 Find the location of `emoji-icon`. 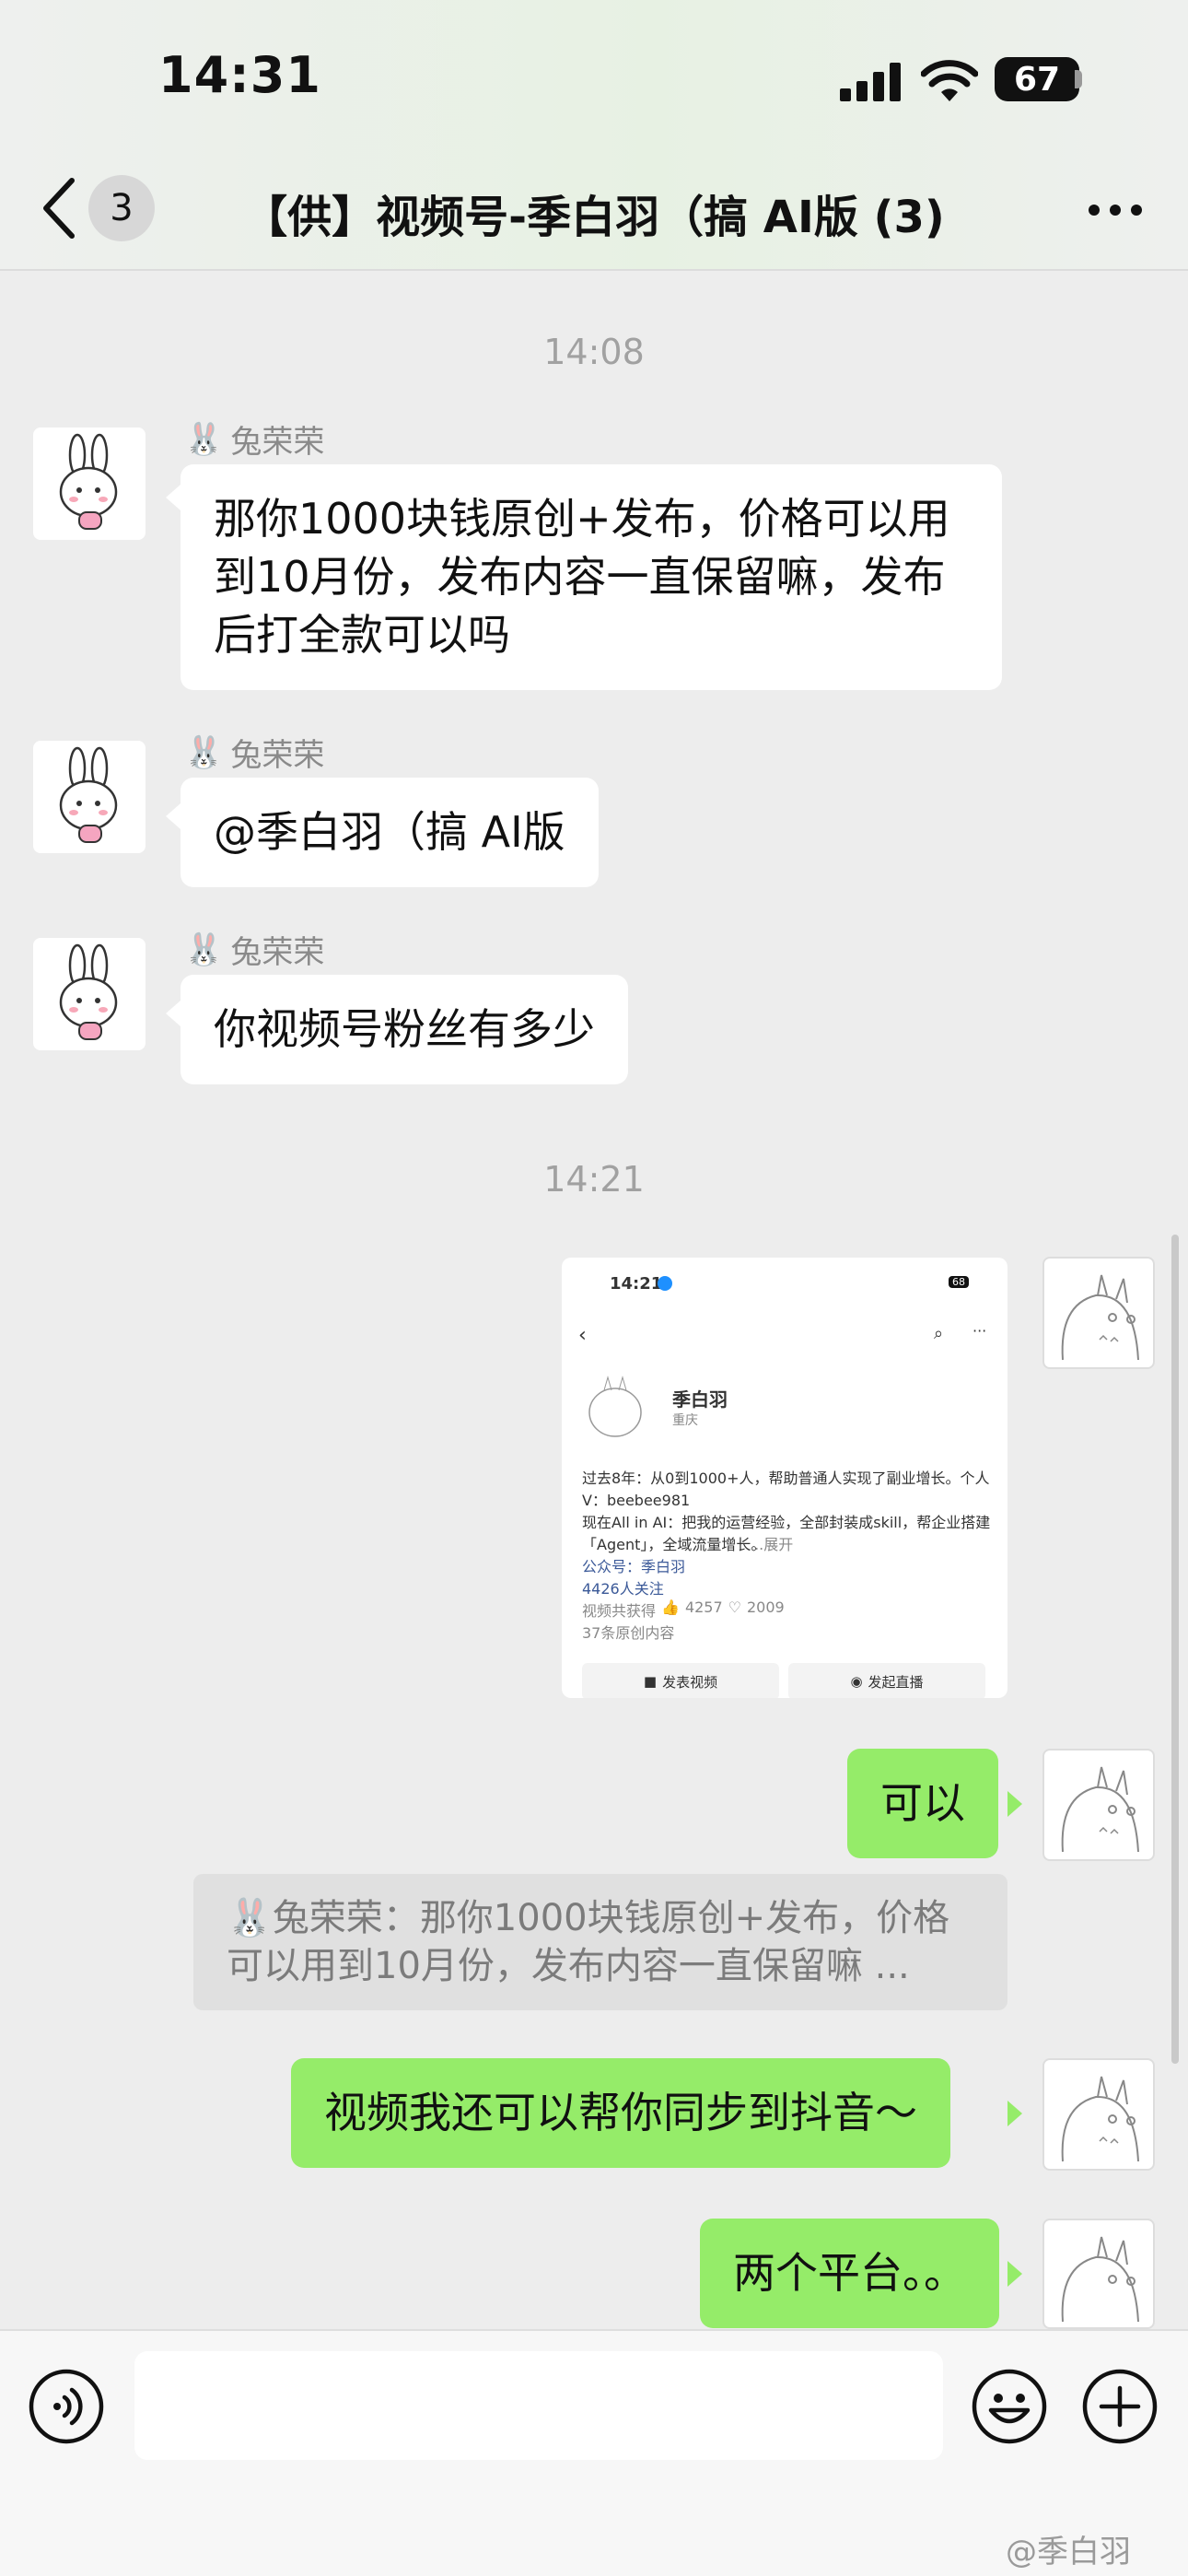

emoji-icon is located at coordinates (1010, 2406).